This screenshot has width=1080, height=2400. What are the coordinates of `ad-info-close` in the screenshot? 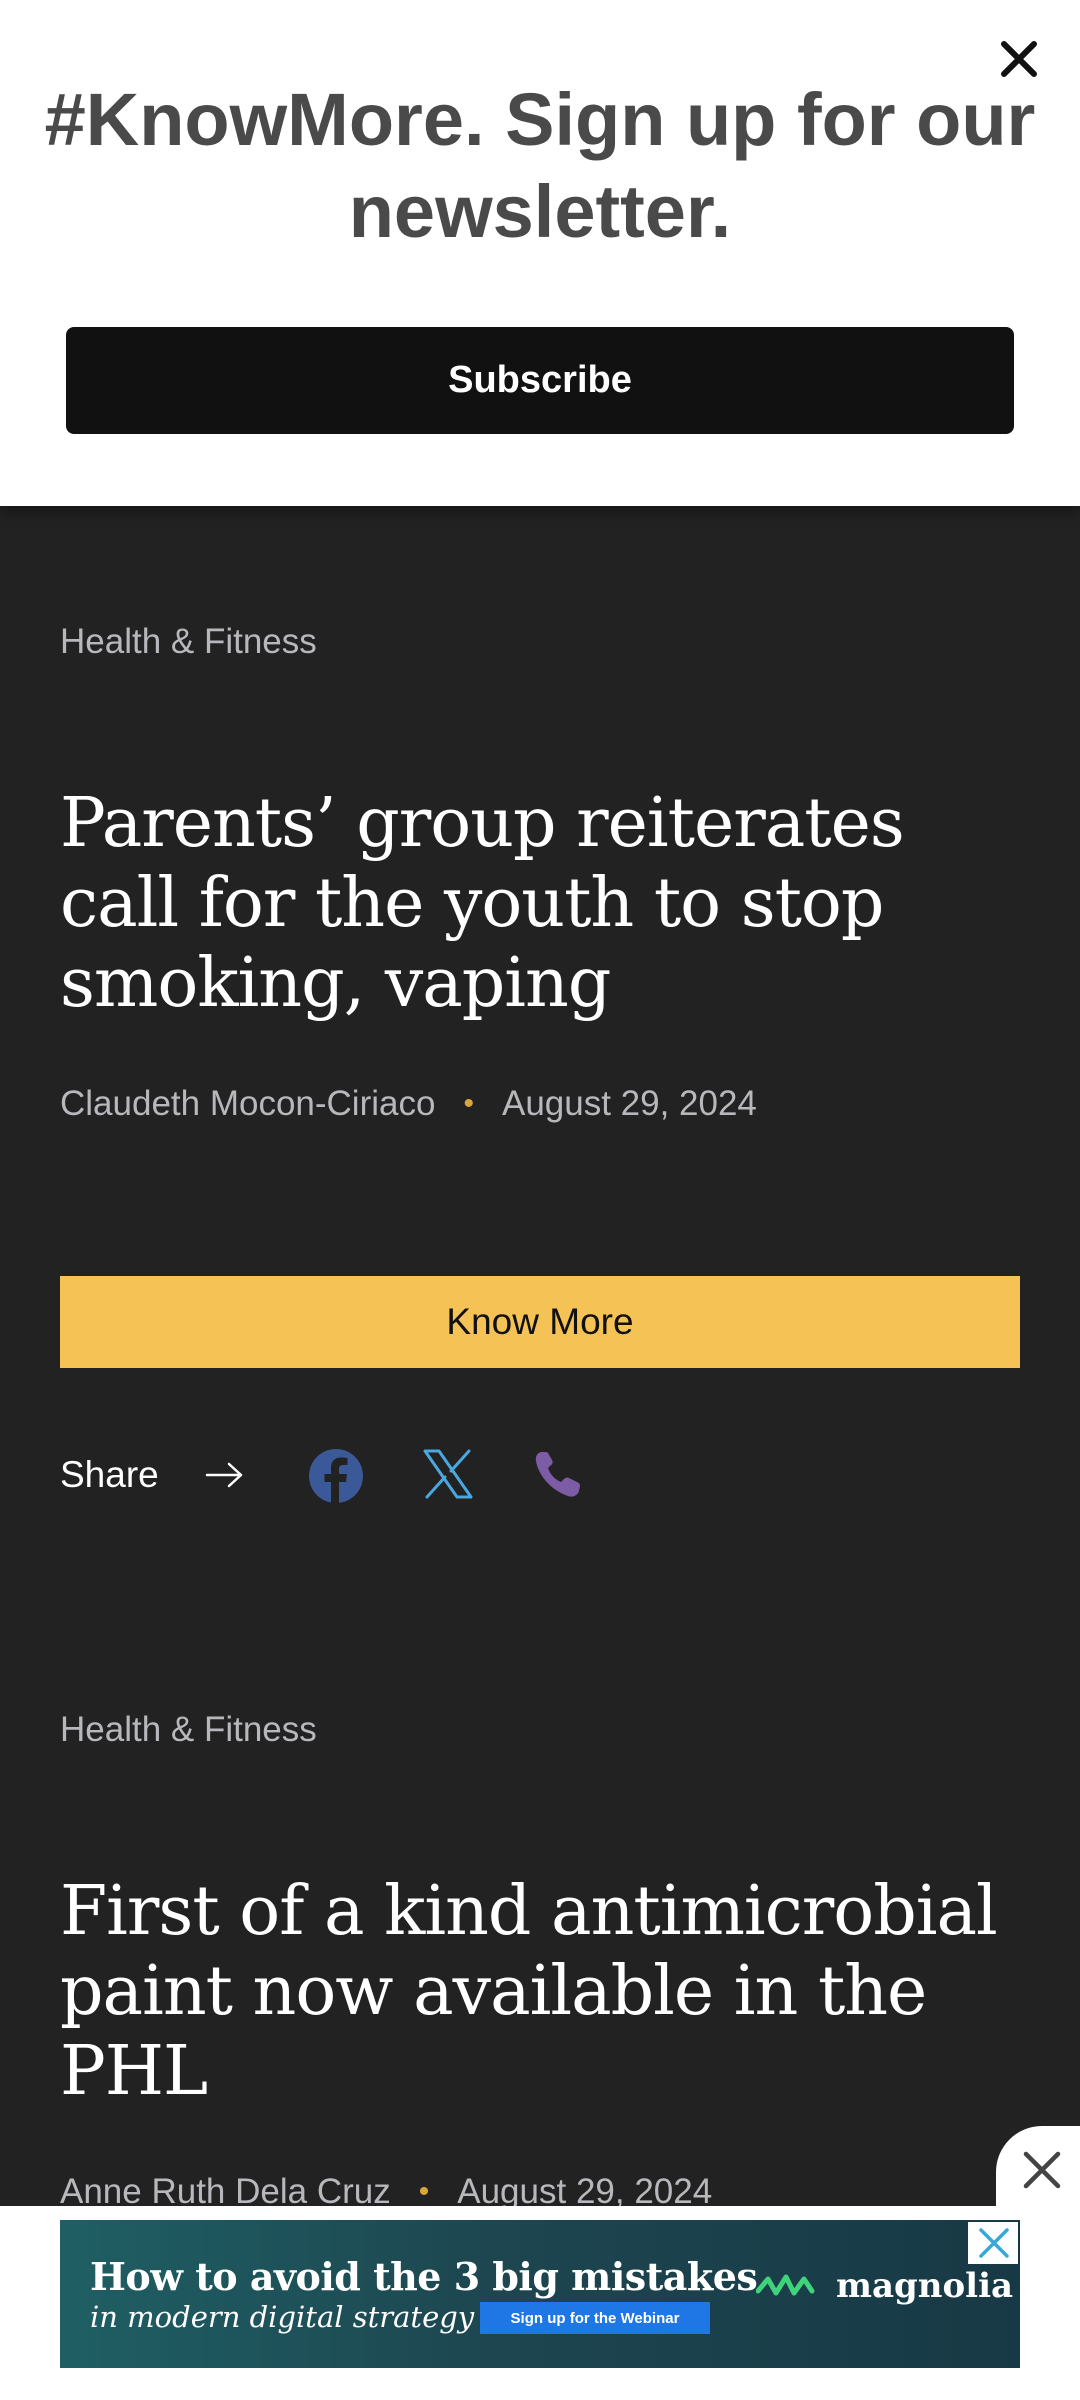 It's located at (993, 2243).